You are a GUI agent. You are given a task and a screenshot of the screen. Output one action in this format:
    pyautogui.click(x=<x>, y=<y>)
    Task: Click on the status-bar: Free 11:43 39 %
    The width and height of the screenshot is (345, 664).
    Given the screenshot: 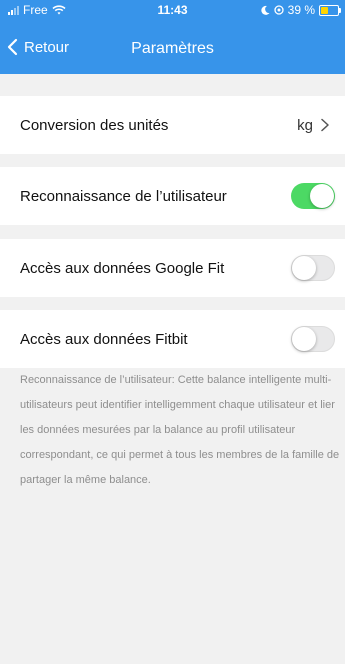 What is the action you would take?
    pyautogui.click(x=172, y=10)
    